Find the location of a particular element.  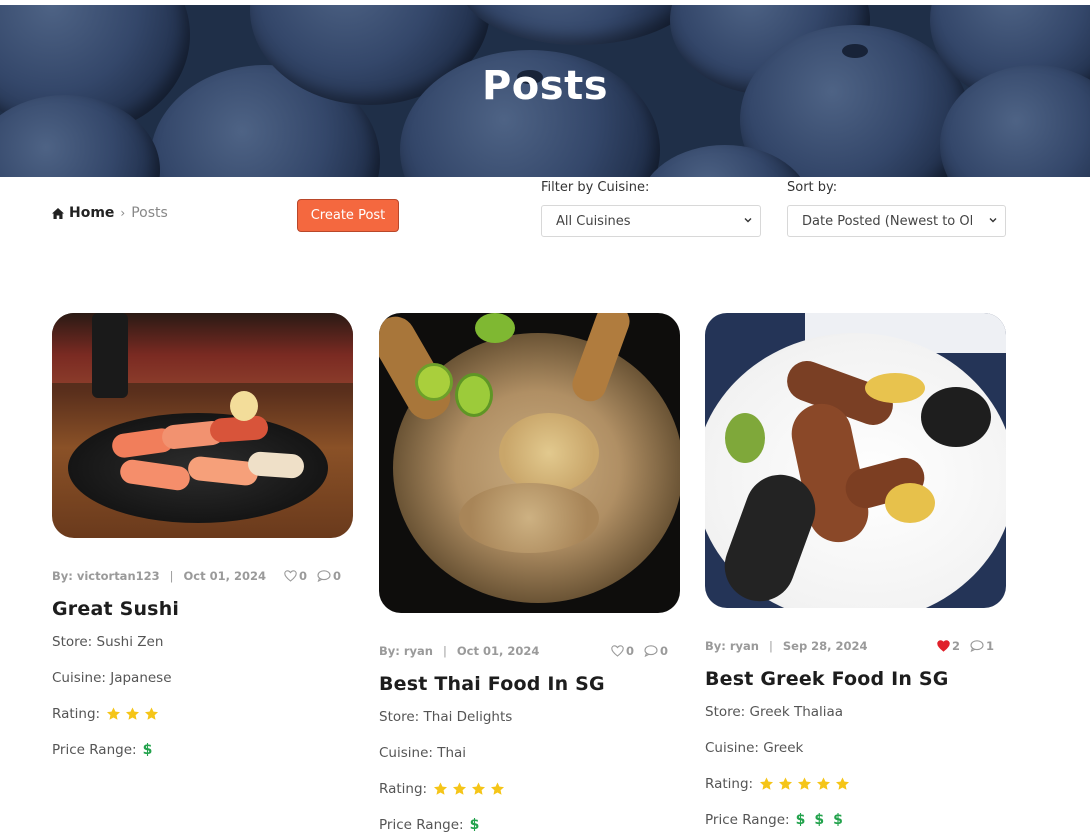

post-image-thai is located at coordinates (529, 463).